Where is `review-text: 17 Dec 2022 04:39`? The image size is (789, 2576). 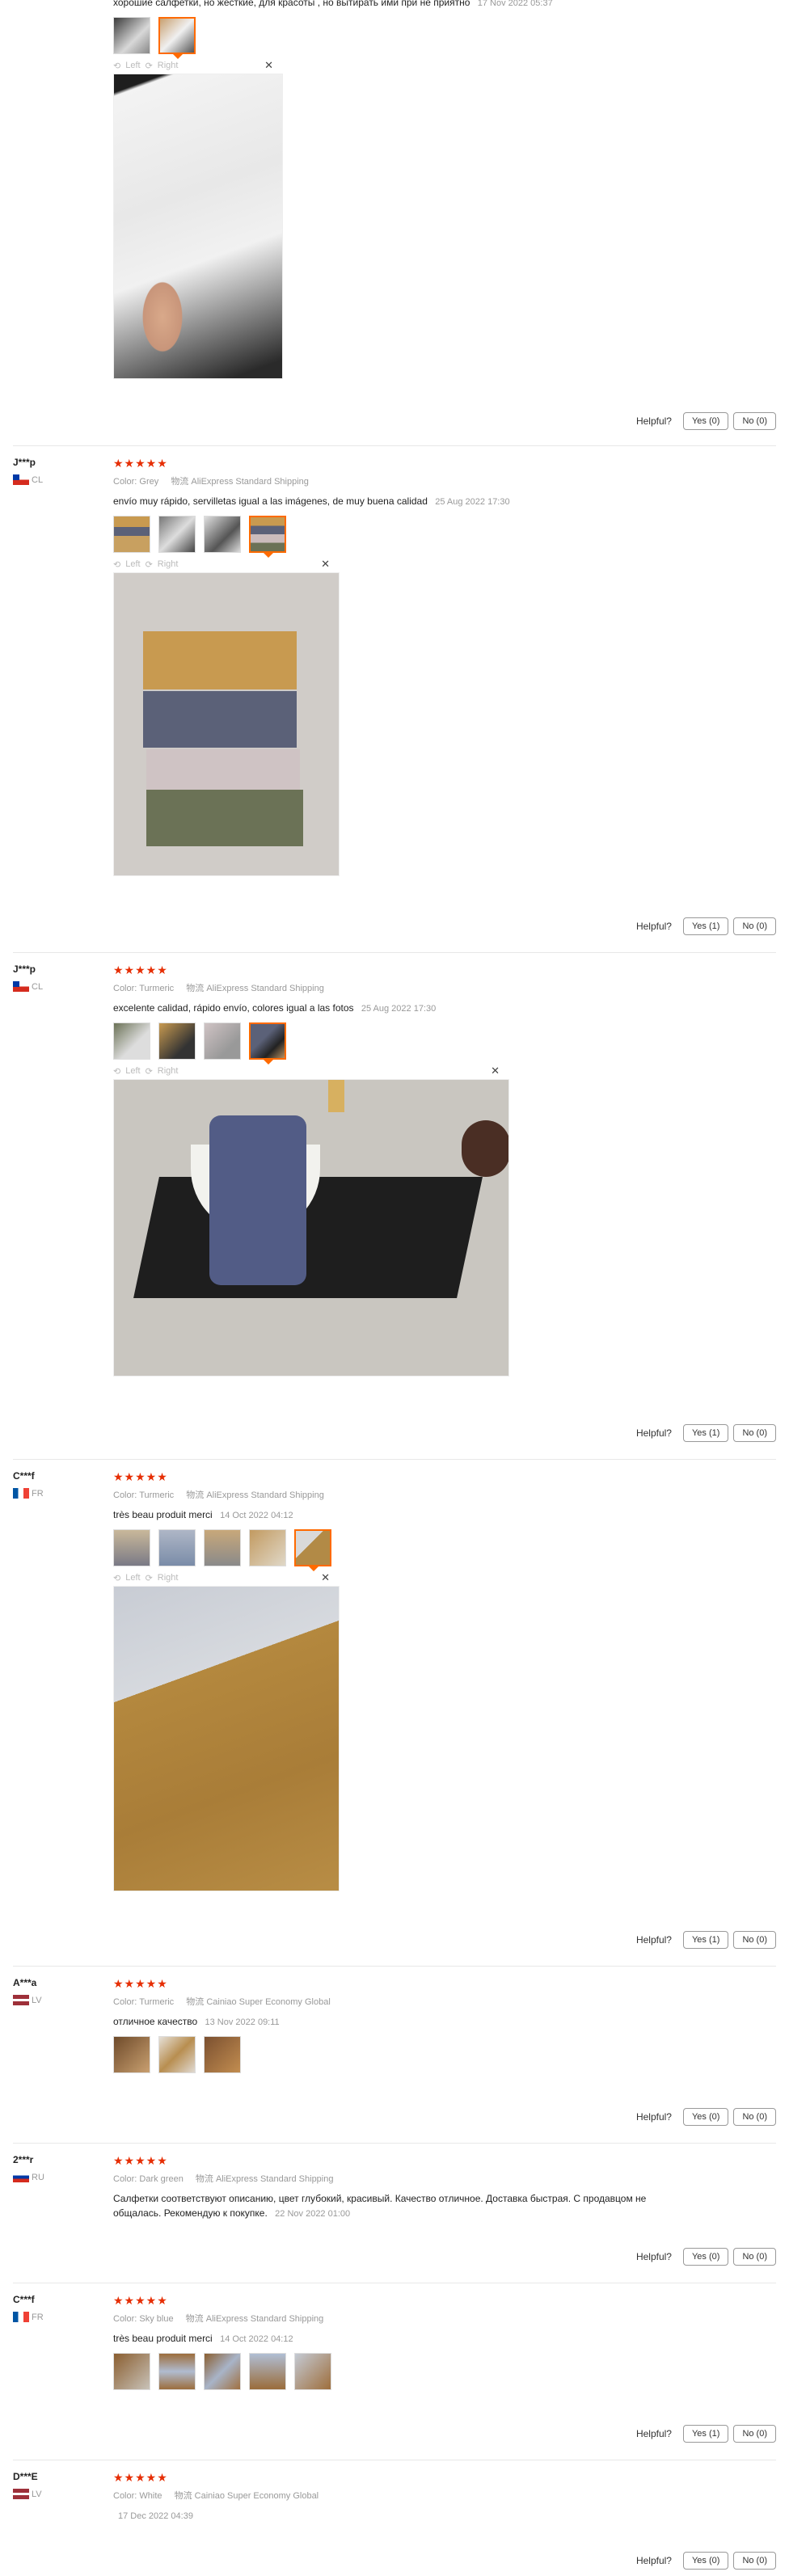
review-text: 17 Dec 2022 04:39 is located at coordinates (388, 2515).